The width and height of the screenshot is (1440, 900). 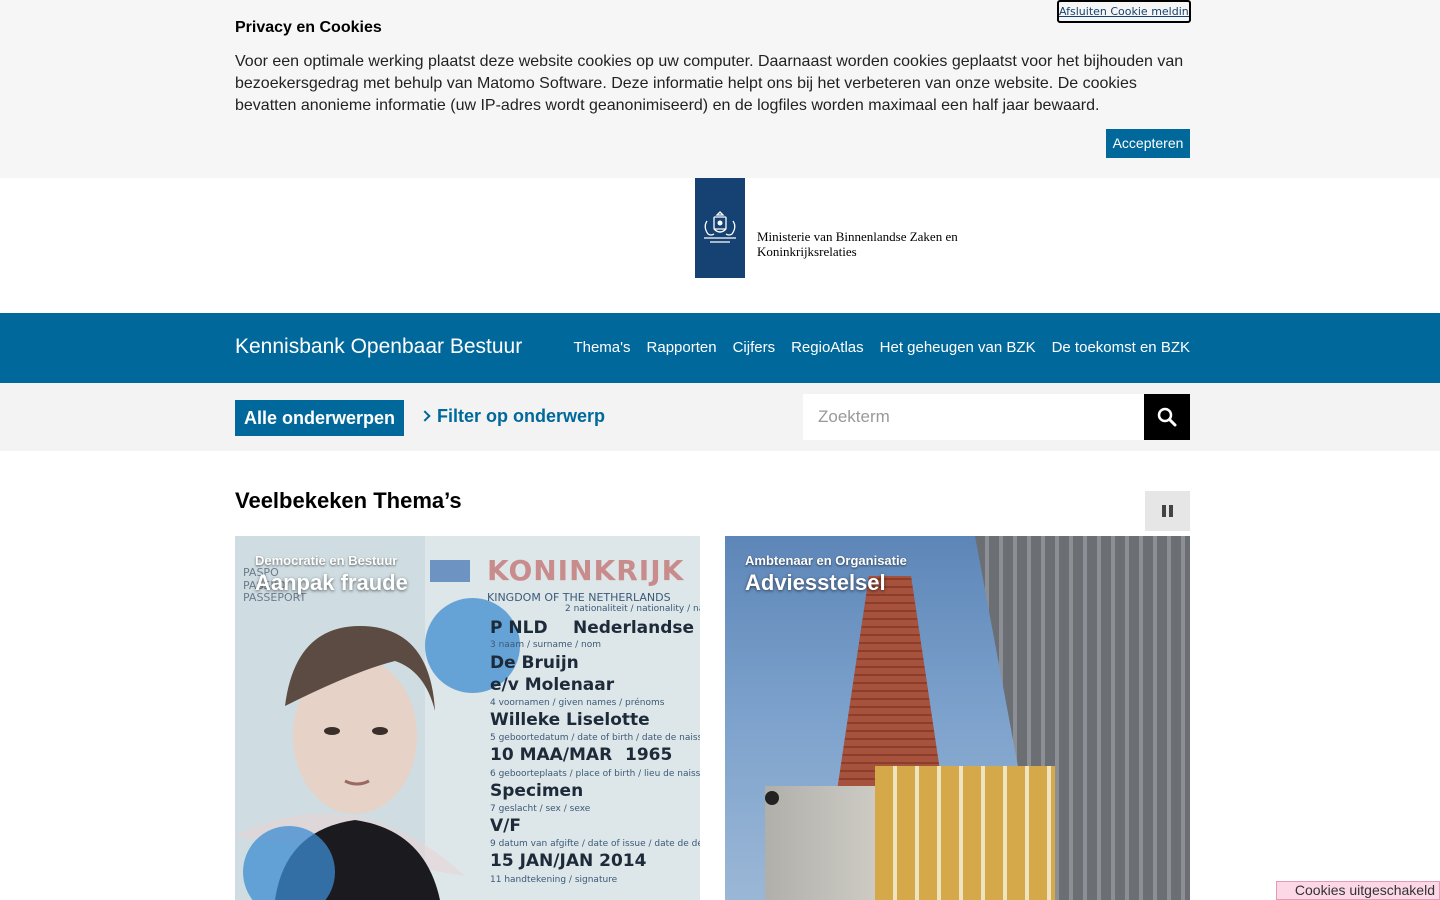 I want to click on accept-cookies-button: Accepteren, so click(x=1148, y=143).